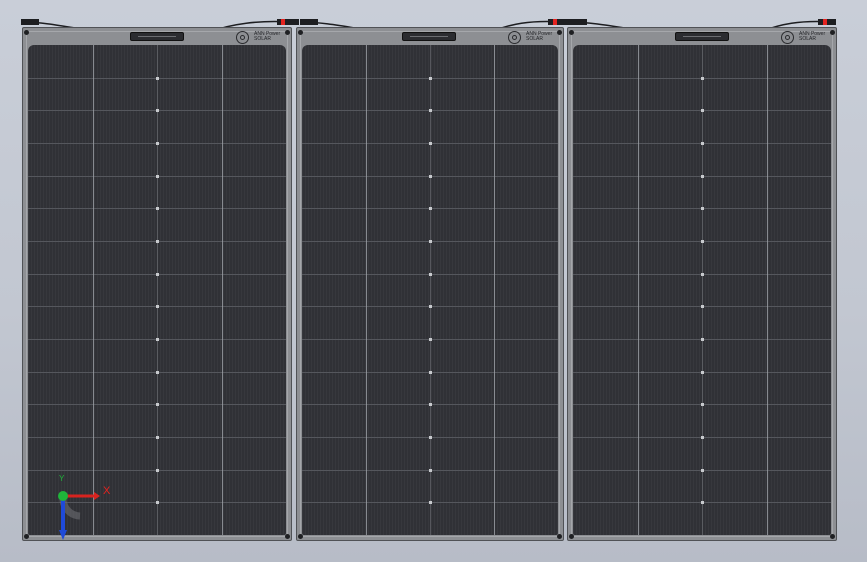 Image resolution: width=867 pixels, height=562 pixels. I want to click on y-axis-label: Y, so click(62, 478).